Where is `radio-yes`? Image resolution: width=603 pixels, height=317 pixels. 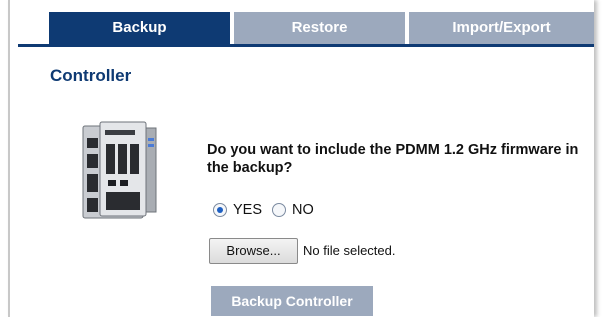
radio-yes is located at coordinates (220, 210).